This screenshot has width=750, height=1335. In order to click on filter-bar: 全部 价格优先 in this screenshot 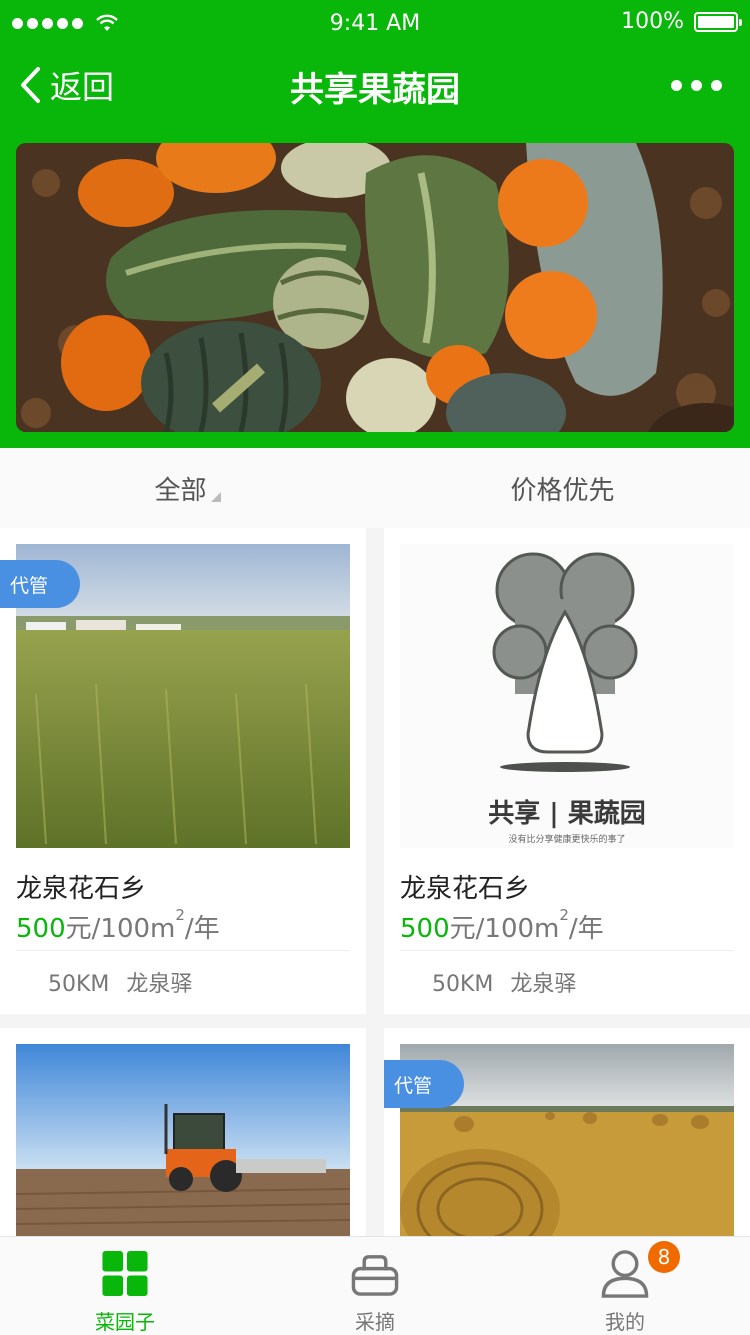, I will do `click(375, 488)`.